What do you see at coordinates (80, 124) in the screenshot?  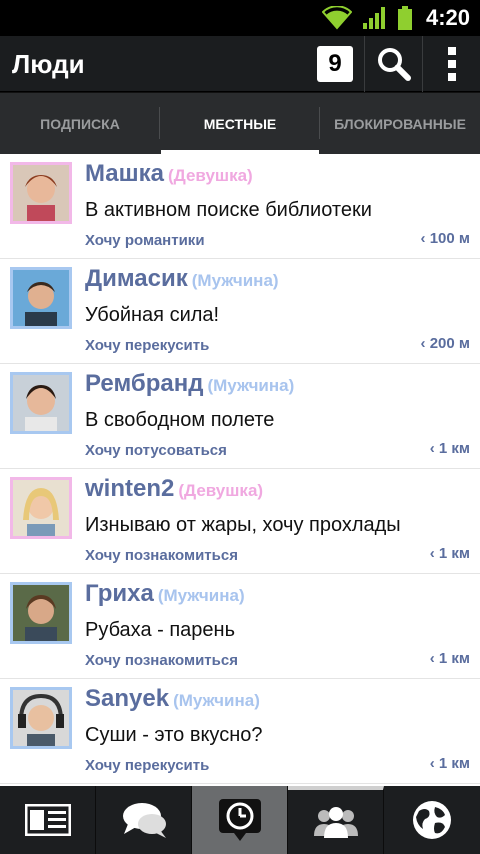 I see `tab-subscription: ПОДПИСКА` at bounding box center [80, 124].